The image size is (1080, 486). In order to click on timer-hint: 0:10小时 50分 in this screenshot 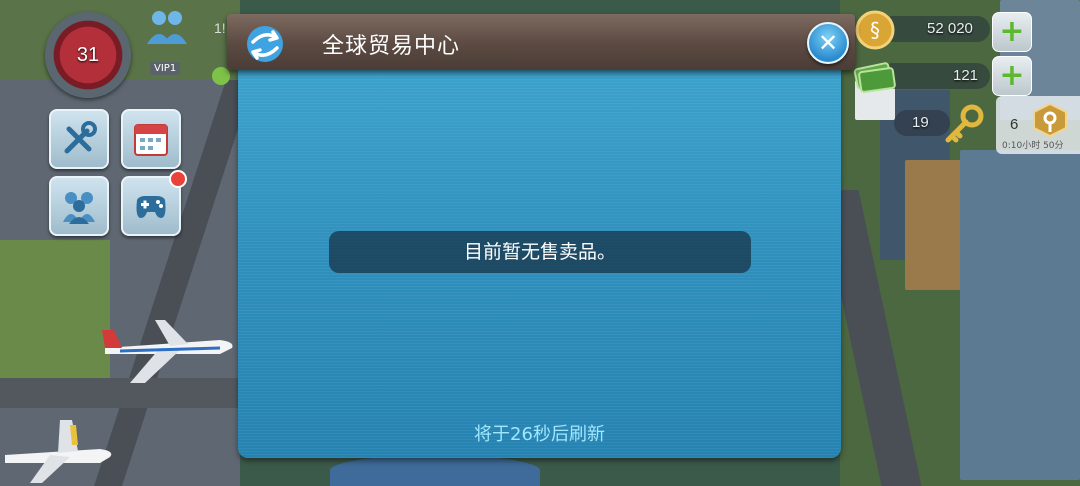, I will do `click(1033, 146)`.